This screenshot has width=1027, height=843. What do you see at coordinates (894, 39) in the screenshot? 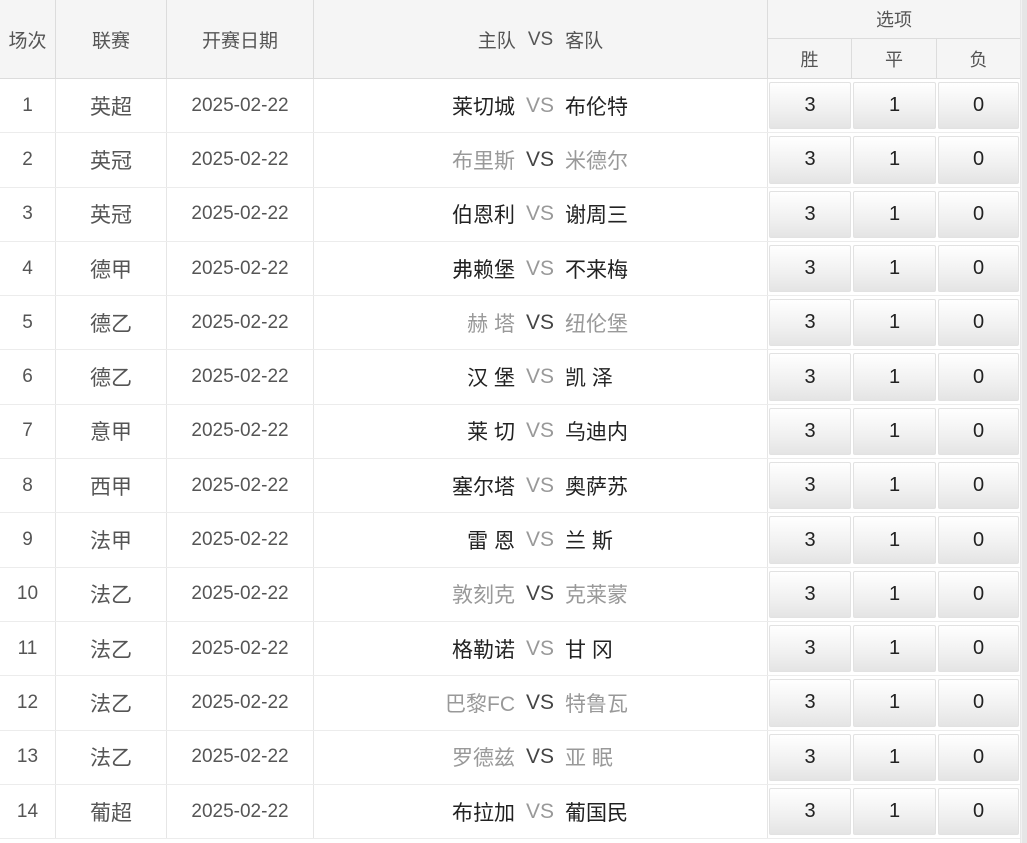
I see `header-options-group: 选项 胜 平 负` at bounding box center [894, 39].